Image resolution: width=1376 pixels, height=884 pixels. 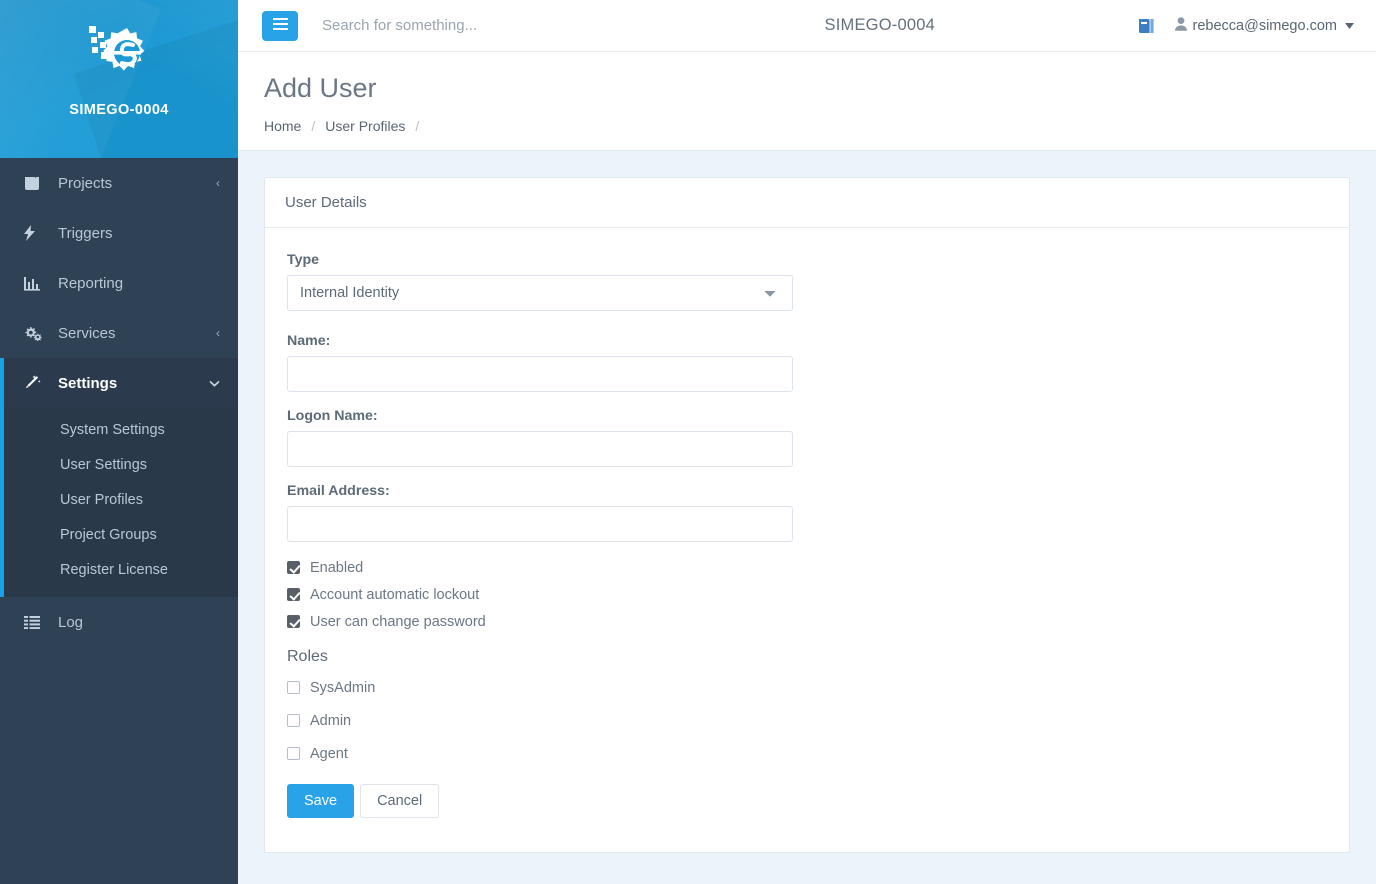 I want to click on name-label: Name:, so click(x=309, y=340).